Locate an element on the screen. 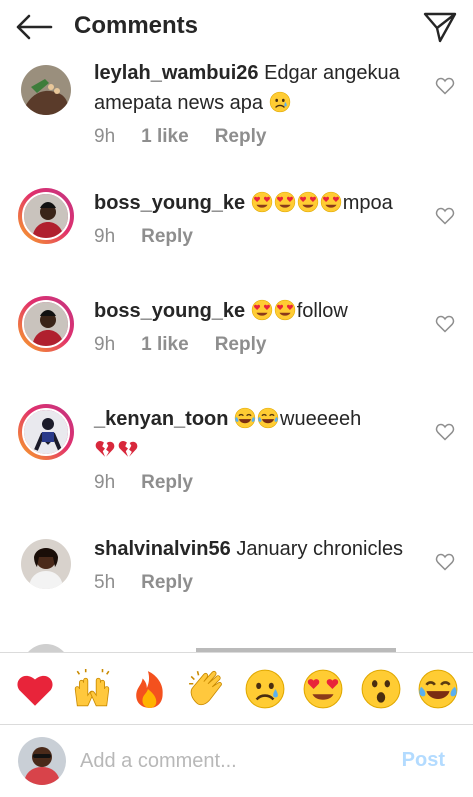 Image resolution: width=473 pixels, height=797 pixels. fire-icon is located at coordinates (150, 689).